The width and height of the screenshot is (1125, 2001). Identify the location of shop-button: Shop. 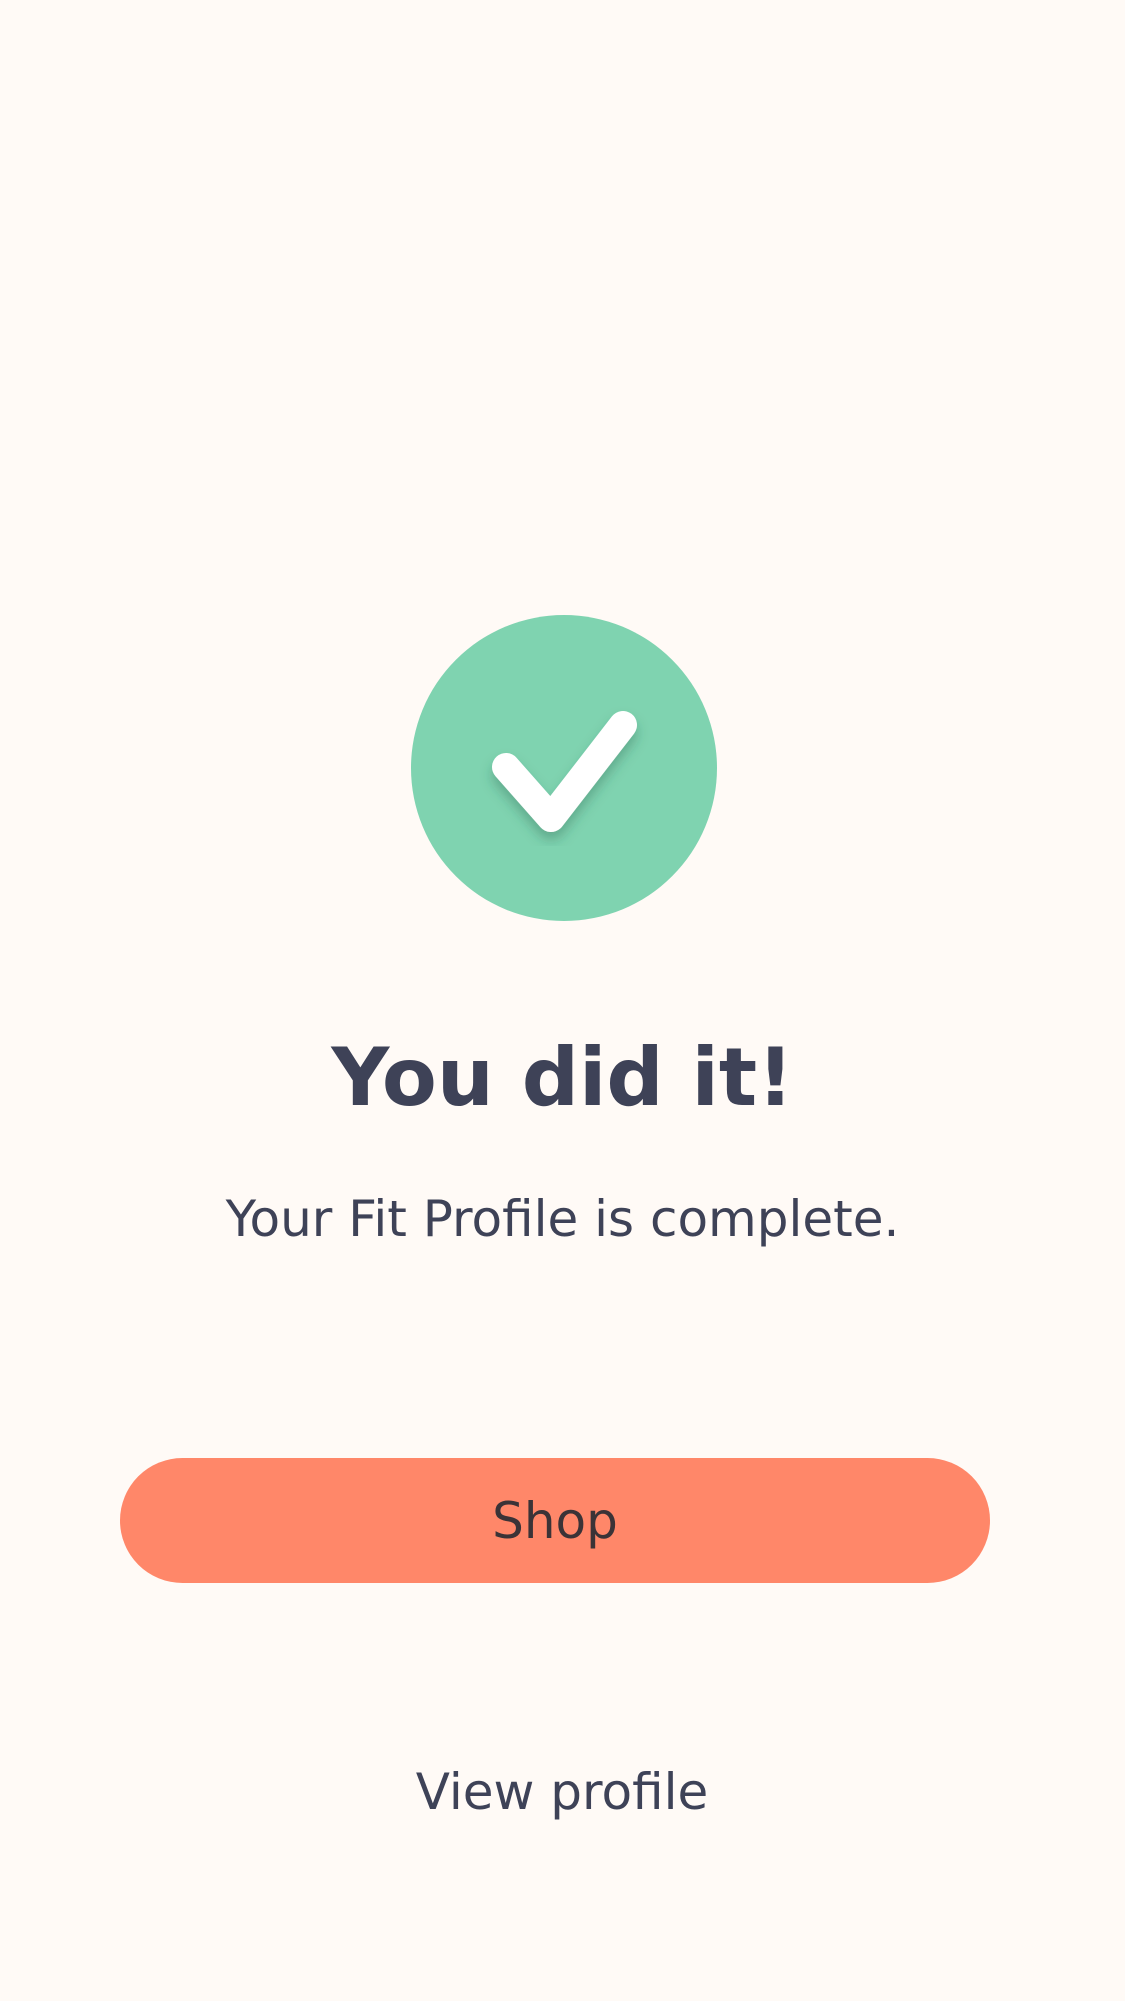
(555, 1520).